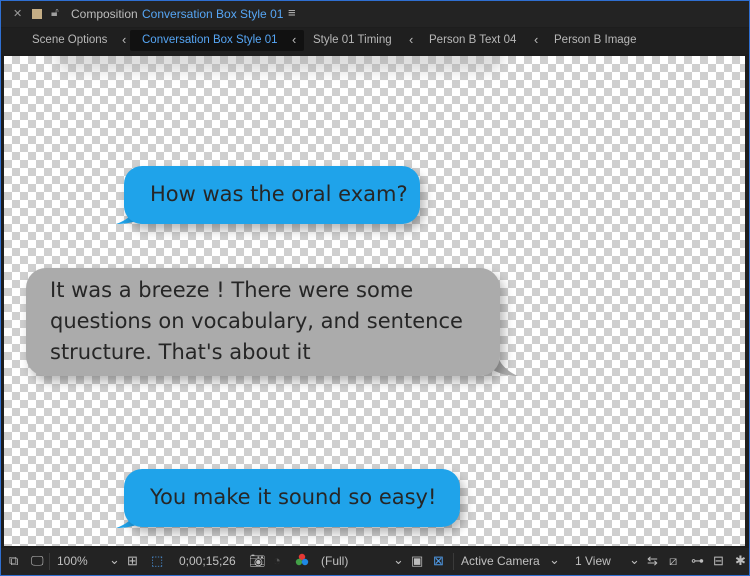  I want to click on timeline-icon: ⧄, so click(673, 561).